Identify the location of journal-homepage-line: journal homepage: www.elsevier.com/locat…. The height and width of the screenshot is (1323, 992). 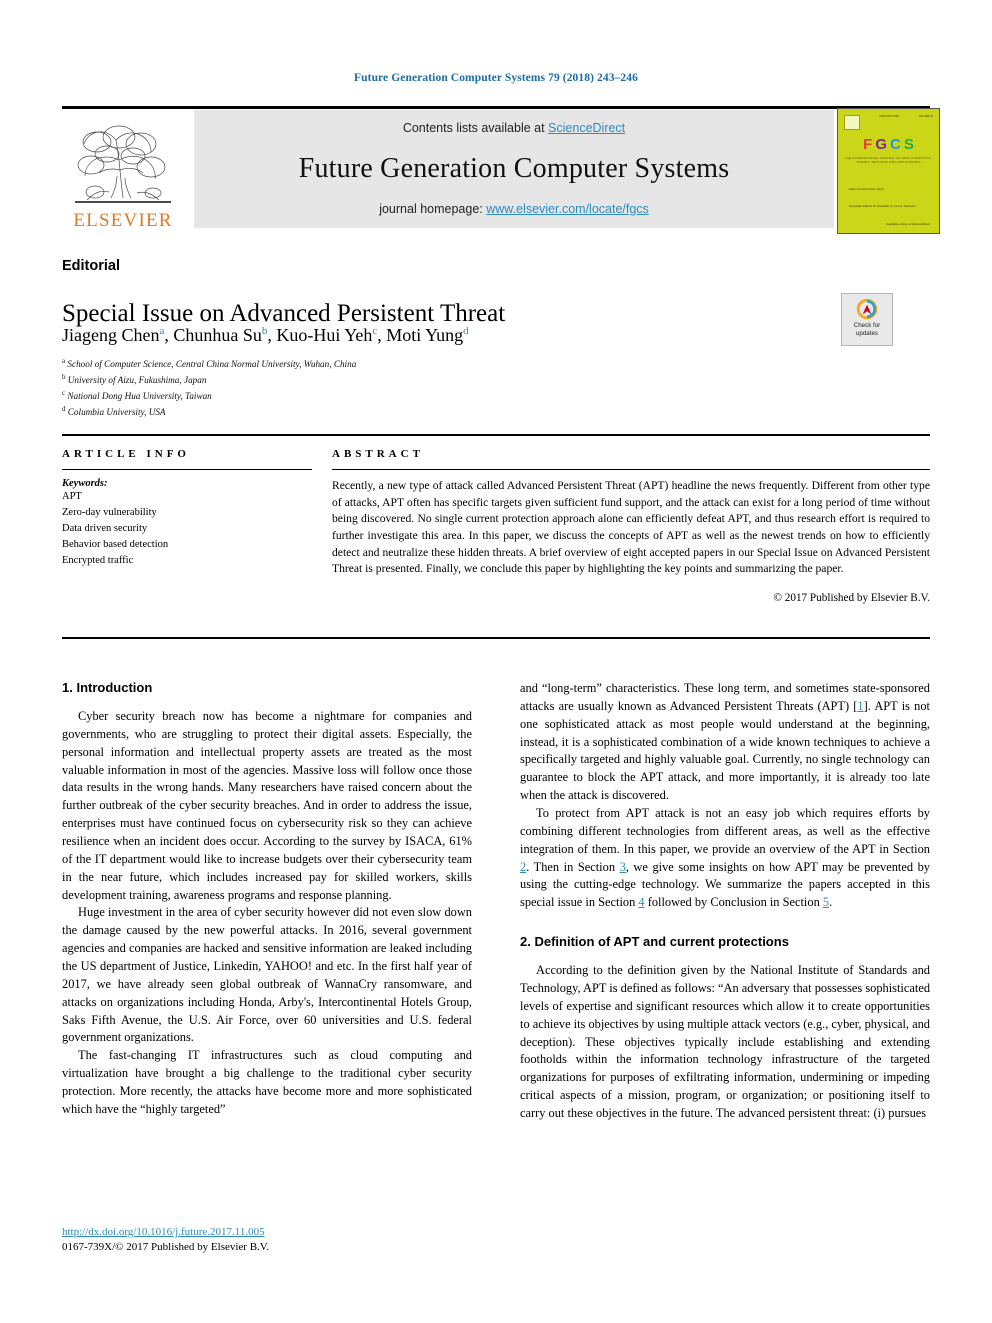
(514, 209).